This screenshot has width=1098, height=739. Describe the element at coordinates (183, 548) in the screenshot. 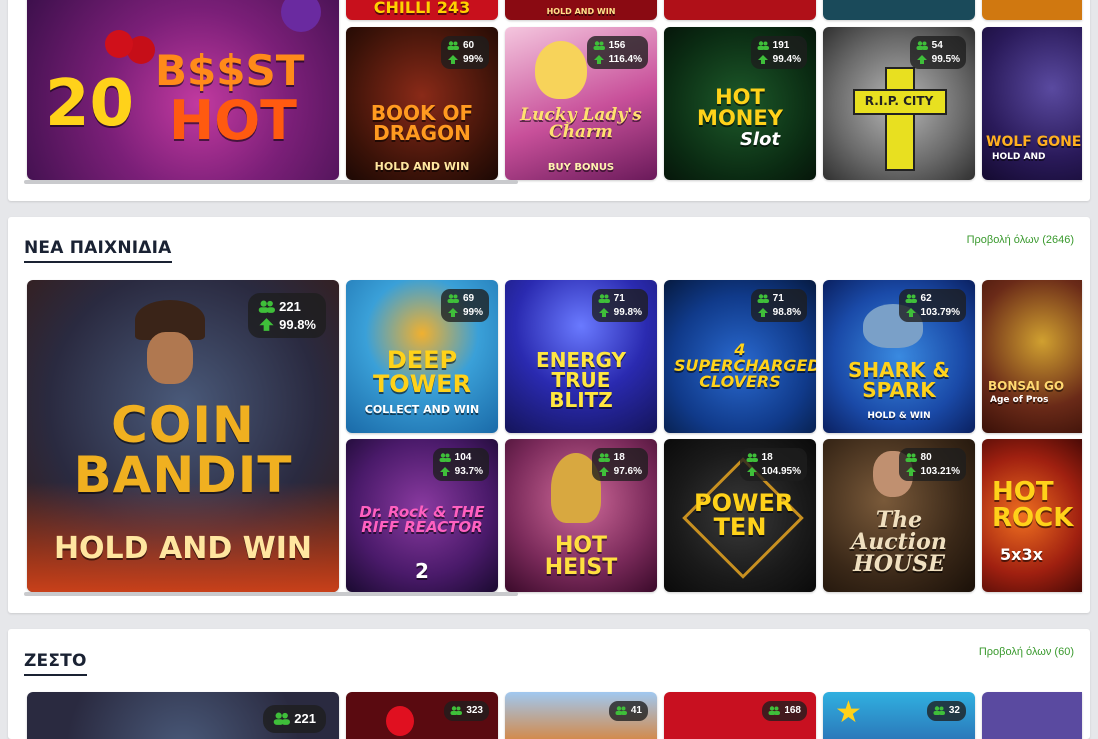

I see `featured-game-subtitle: HOLD AND WIN` at that location.